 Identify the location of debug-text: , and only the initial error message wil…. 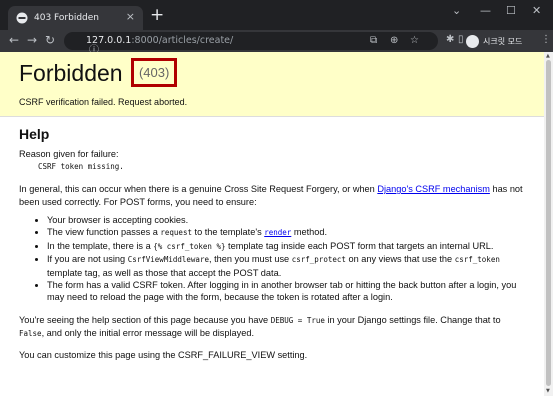
(148, 333).